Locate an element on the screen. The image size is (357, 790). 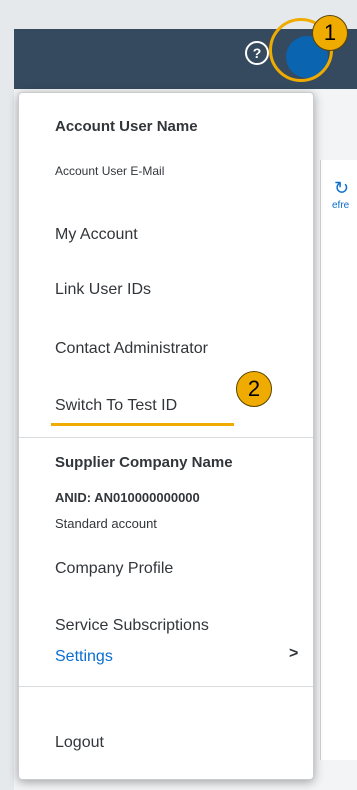
menu-item-my-account: My Account is located at coordinates (96, 235).